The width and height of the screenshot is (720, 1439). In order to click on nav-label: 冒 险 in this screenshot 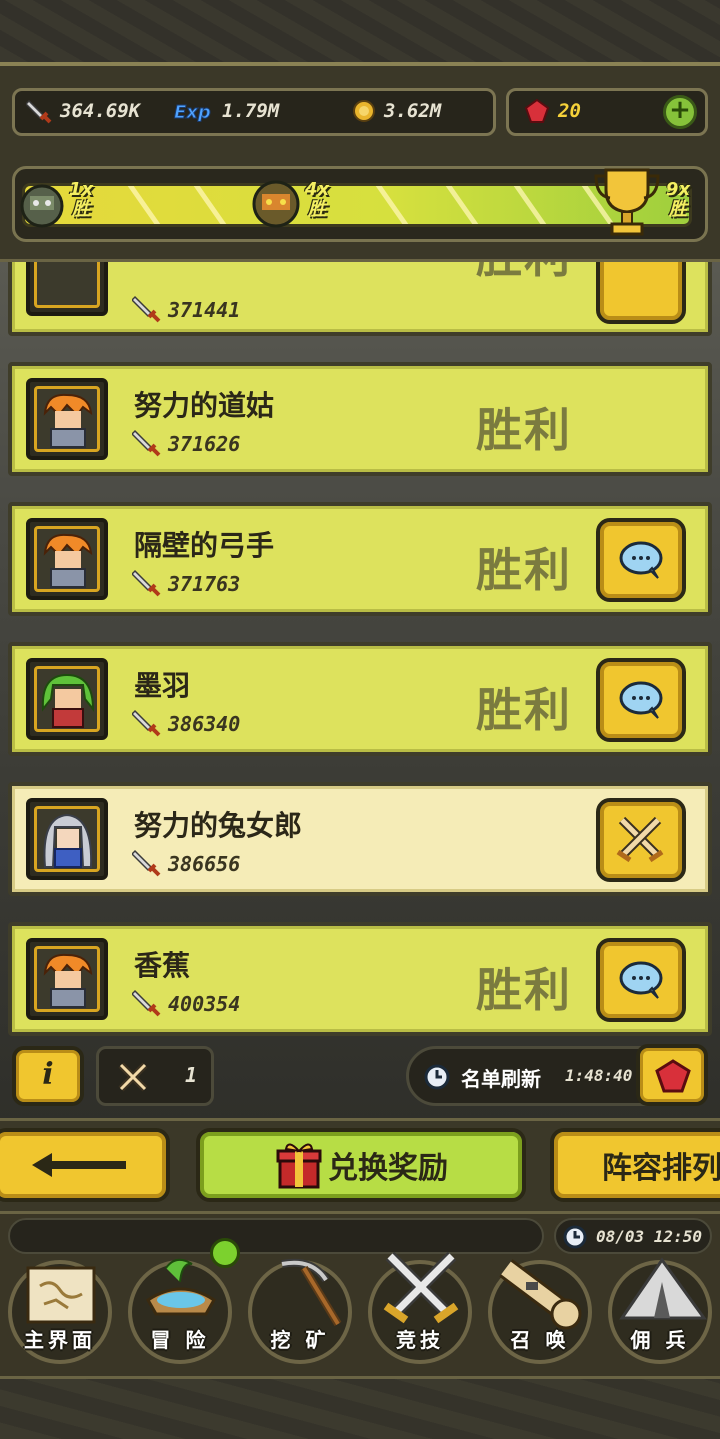, I will do `click(180, 1340)`.